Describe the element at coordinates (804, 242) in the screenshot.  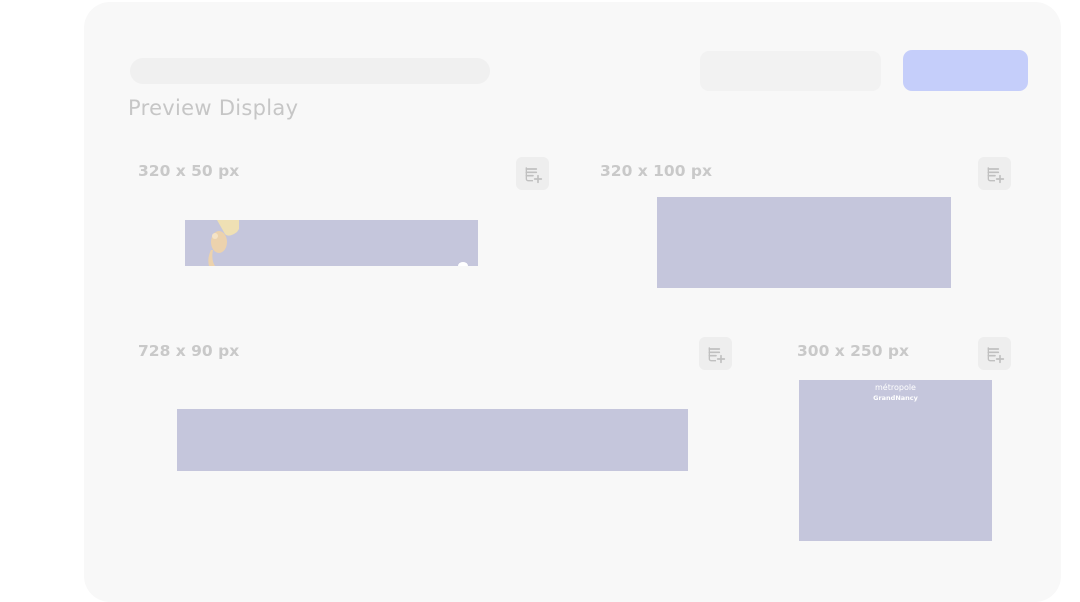
I see `ad-preview-320x100` at that location.